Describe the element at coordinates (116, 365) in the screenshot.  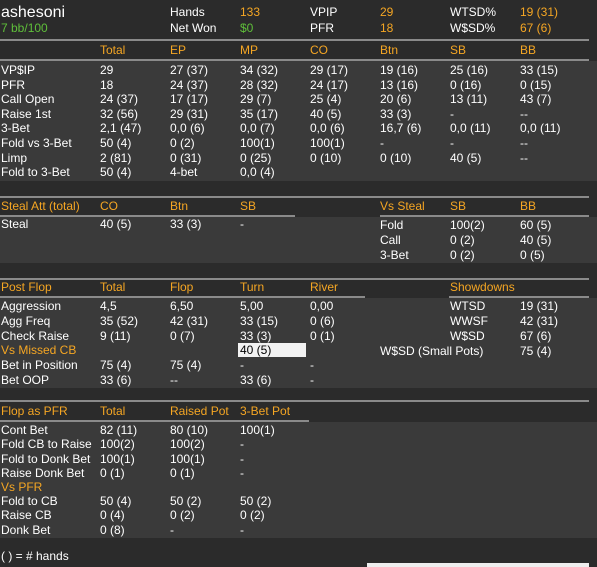
I see `postflop-cell: 75 (4)` at that location.